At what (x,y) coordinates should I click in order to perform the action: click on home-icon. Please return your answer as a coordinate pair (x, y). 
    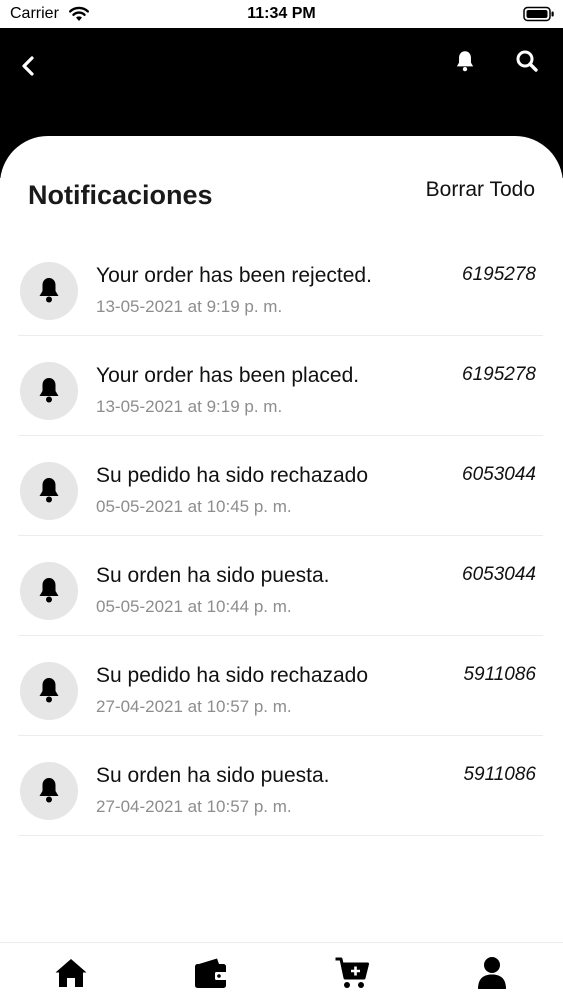
    Looking at the image, I should click on (71, 973).